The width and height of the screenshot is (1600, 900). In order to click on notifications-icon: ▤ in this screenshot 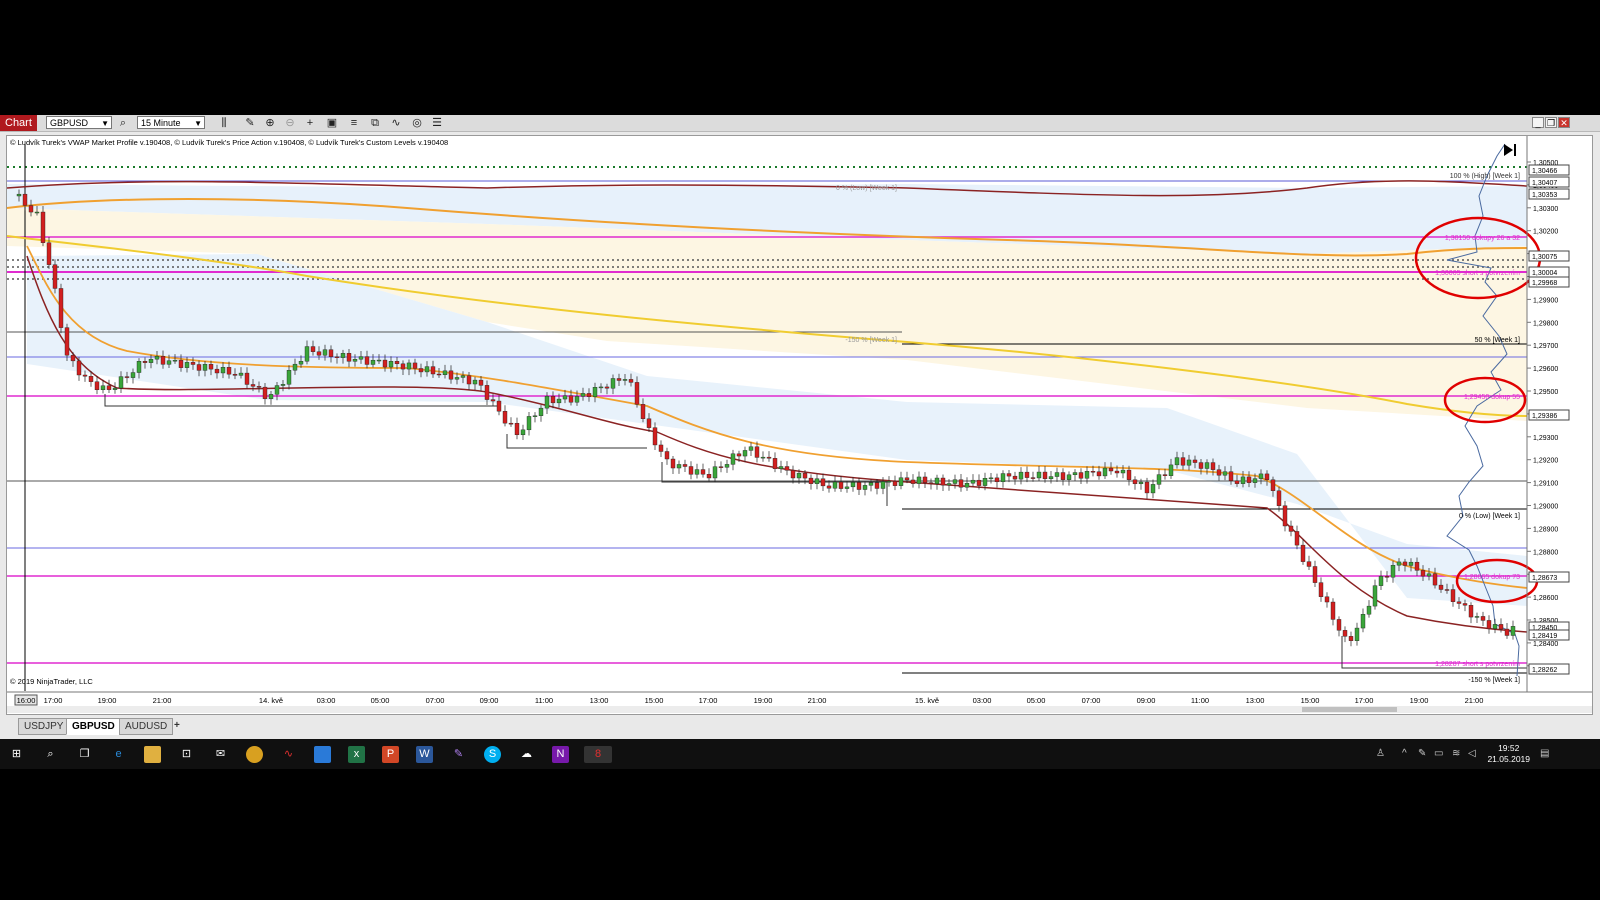, I will do `click(1544, 753)`.